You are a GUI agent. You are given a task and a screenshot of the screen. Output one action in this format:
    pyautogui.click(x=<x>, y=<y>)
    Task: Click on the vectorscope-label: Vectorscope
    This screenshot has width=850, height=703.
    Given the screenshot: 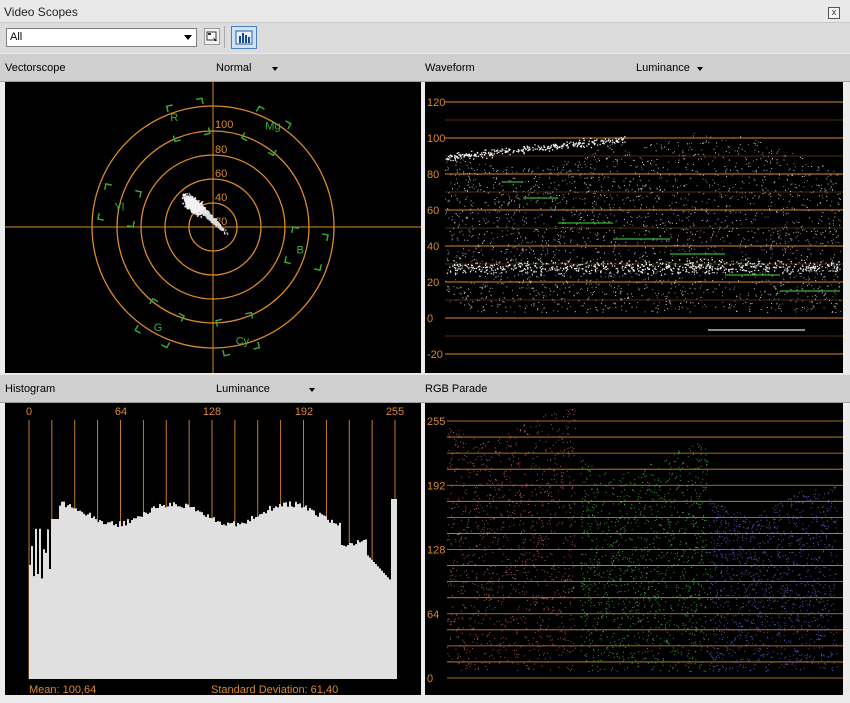 What is the action you would take?
    pyautogui.click(x=35, y=68)
    